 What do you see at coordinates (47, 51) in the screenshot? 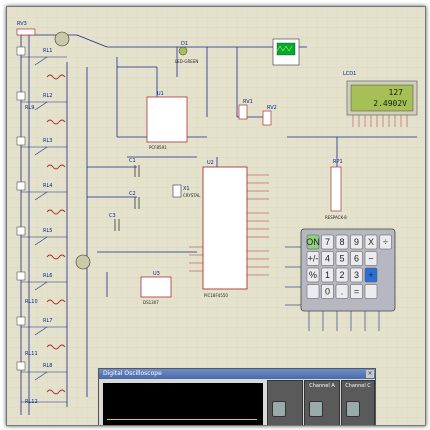
I see `rl1-label: RL1` at bounding box center [47, 51].